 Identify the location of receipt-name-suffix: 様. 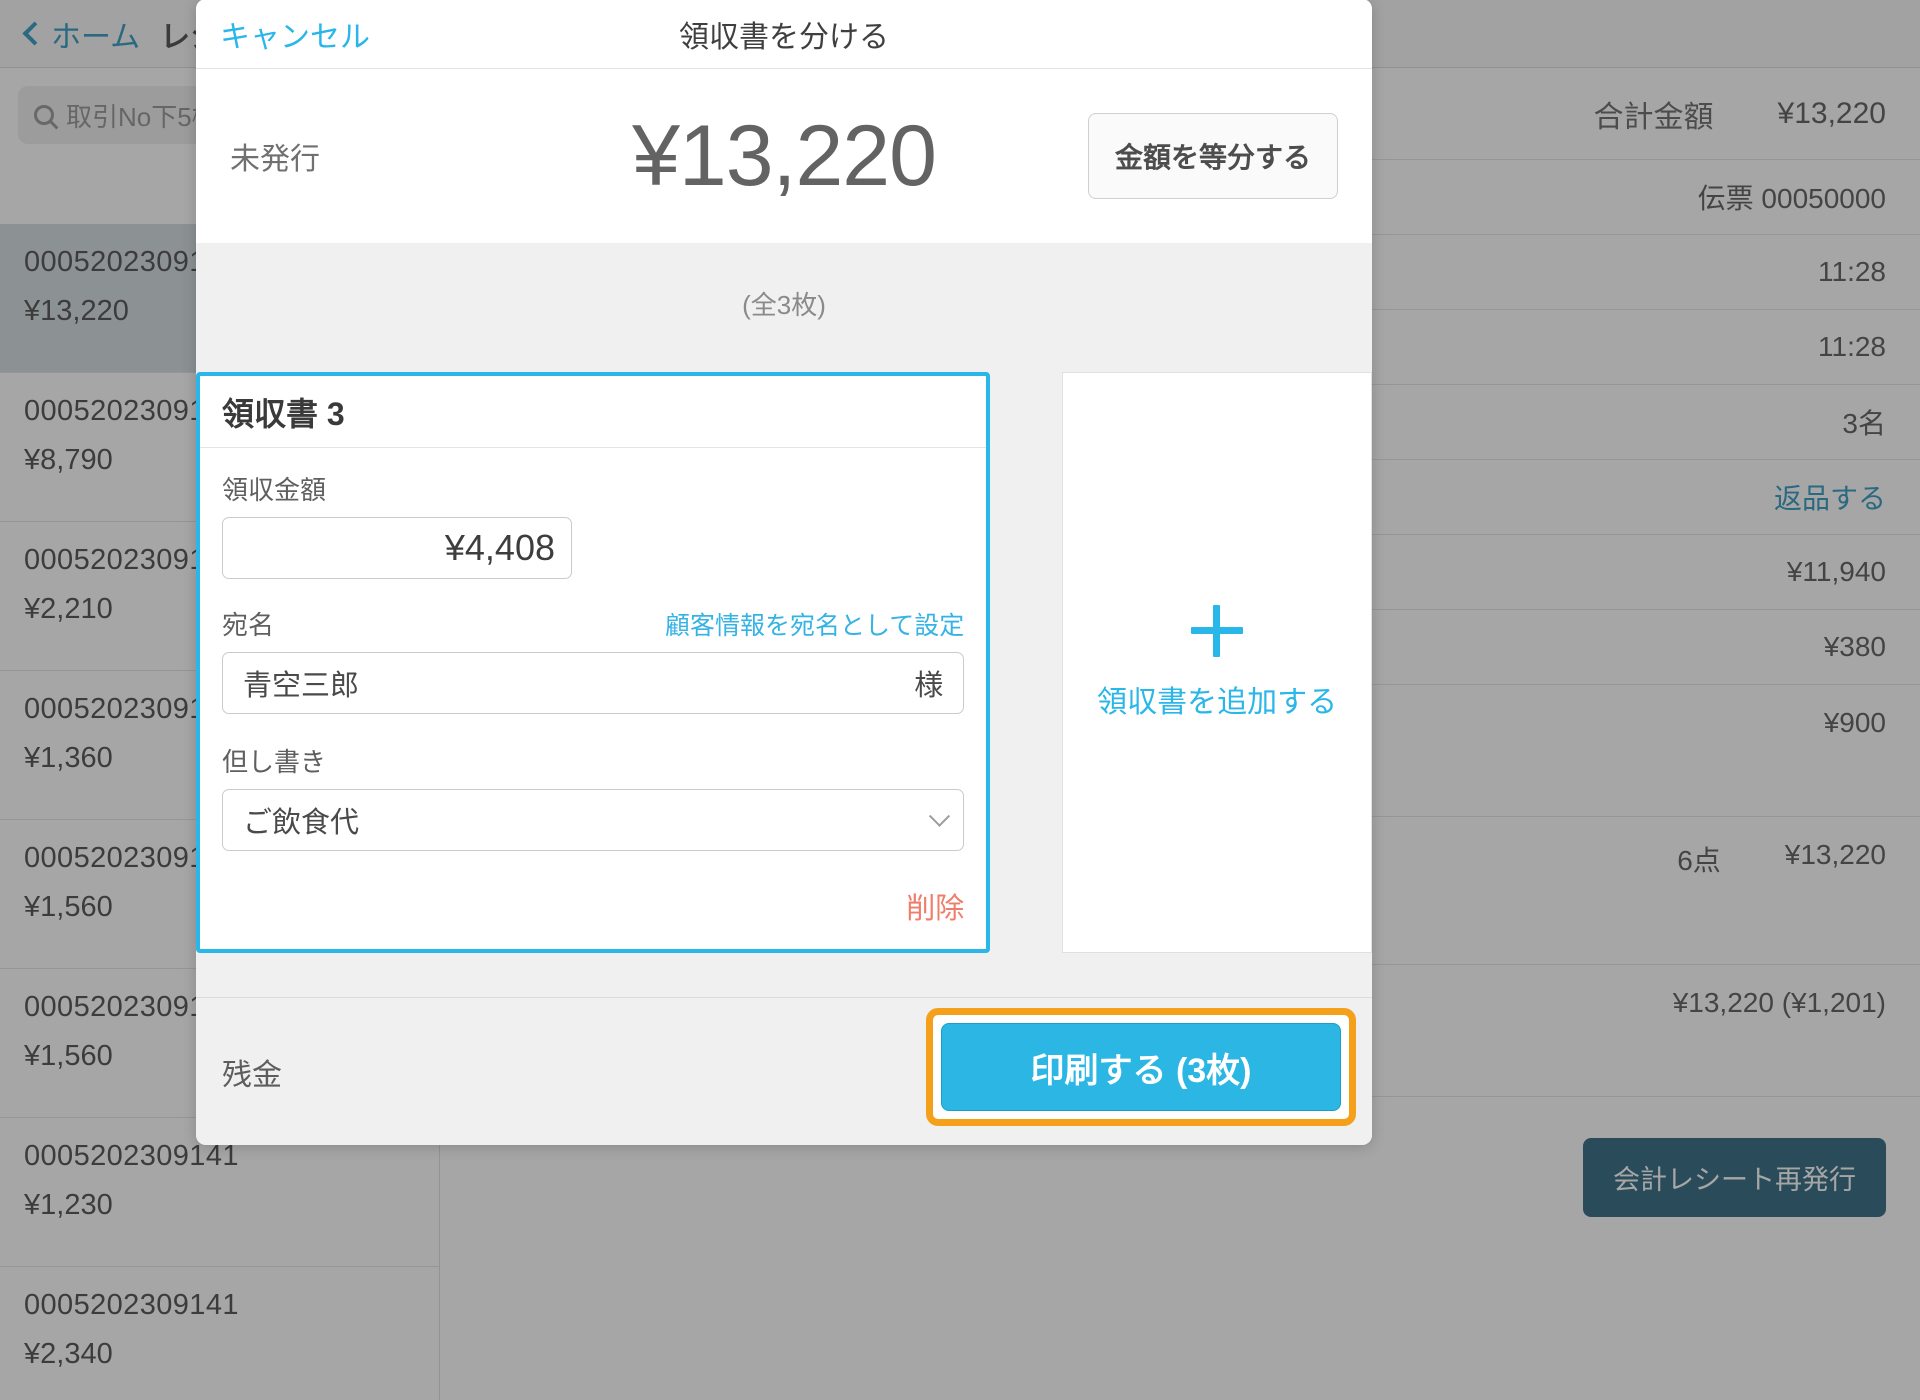
(929, 686).